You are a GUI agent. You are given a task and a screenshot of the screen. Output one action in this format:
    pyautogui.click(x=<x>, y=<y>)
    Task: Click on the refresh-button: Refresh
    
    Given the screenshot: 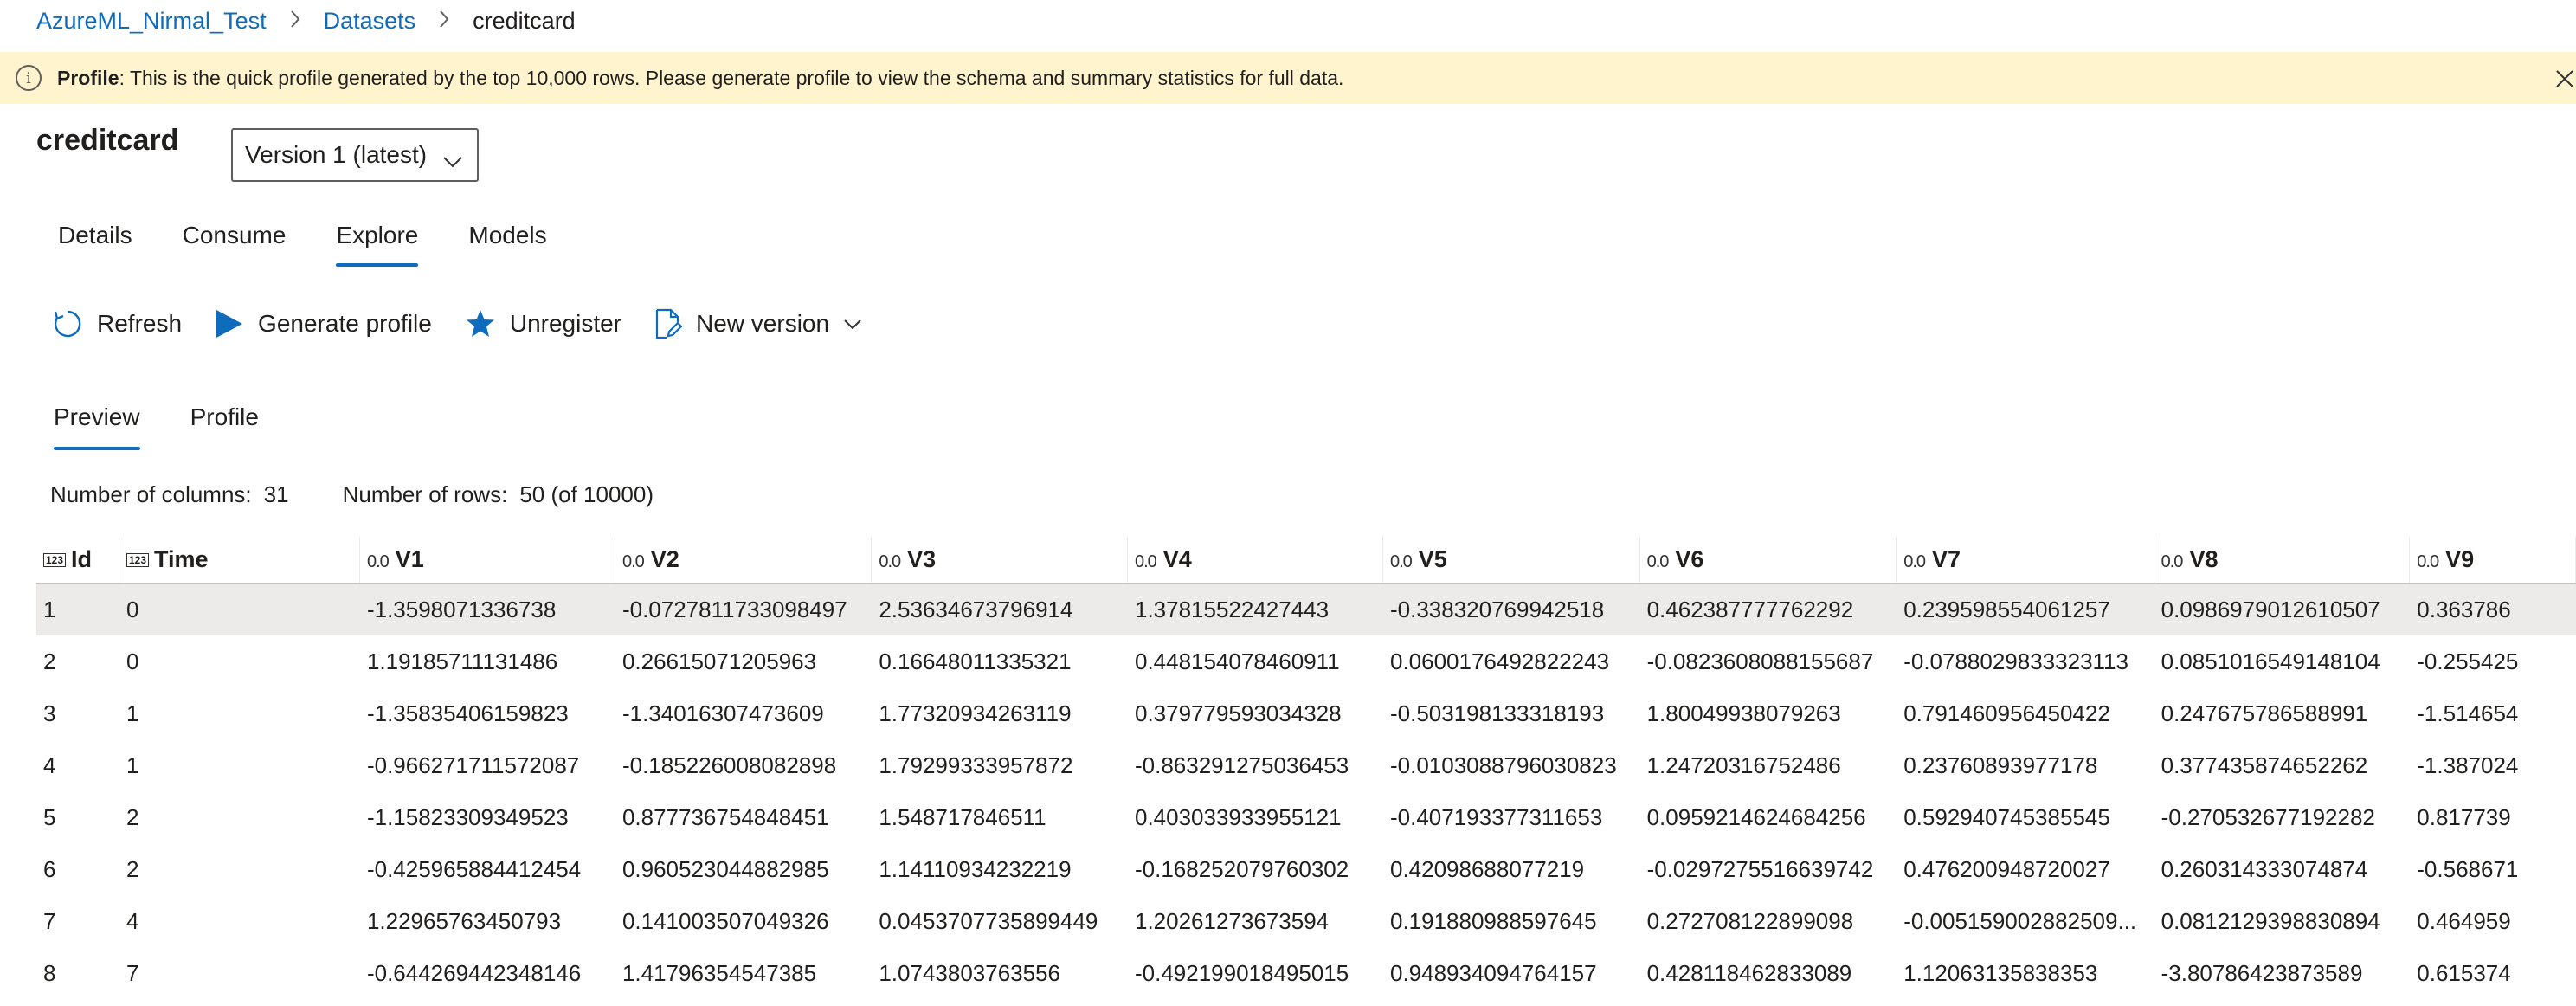 What is the action you would take?
    pyautogui.click(x=117, y=323)
    